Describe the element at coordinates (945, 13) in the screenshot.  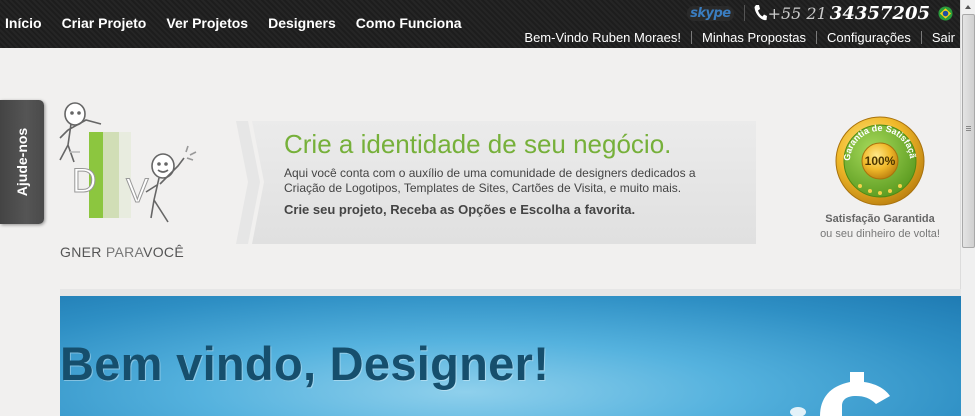
I see `brazil-flag-icon` at that location.